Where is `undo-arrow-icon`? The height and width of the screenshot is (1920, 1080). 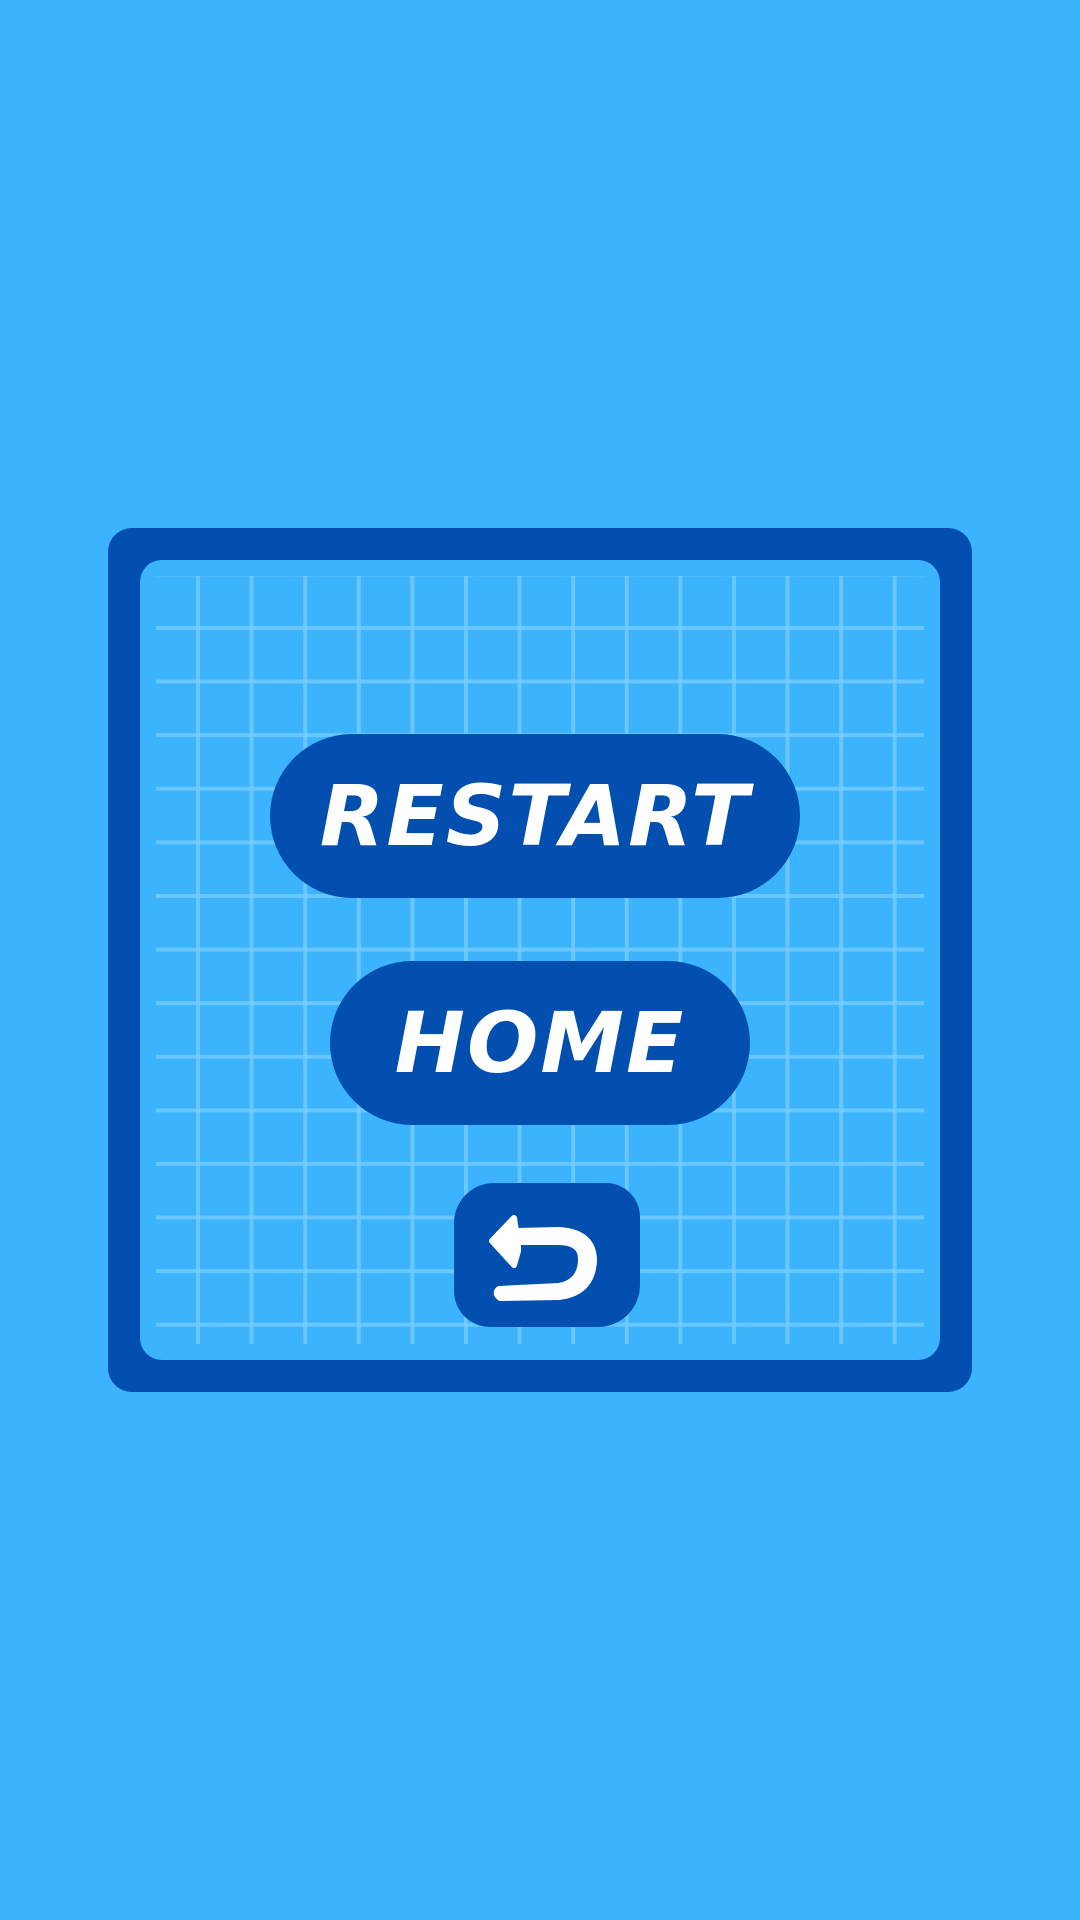
undo-arrow-icon is located at coordinates (543, 1258).